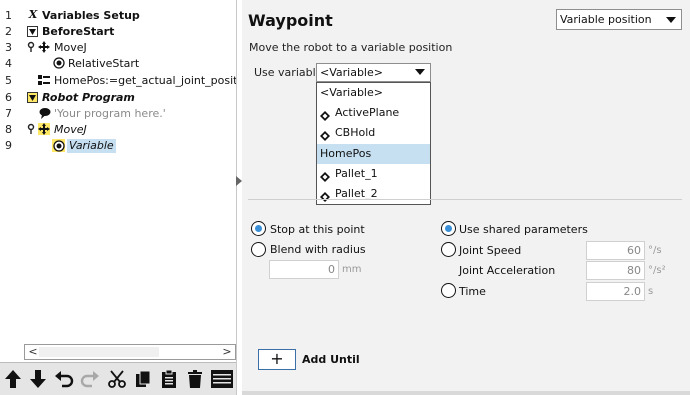 The image size is (690, 395). Describe the element at coordinates (88, 97) in the screenshot. I see `tree-node-label: Robot Program` at that location.